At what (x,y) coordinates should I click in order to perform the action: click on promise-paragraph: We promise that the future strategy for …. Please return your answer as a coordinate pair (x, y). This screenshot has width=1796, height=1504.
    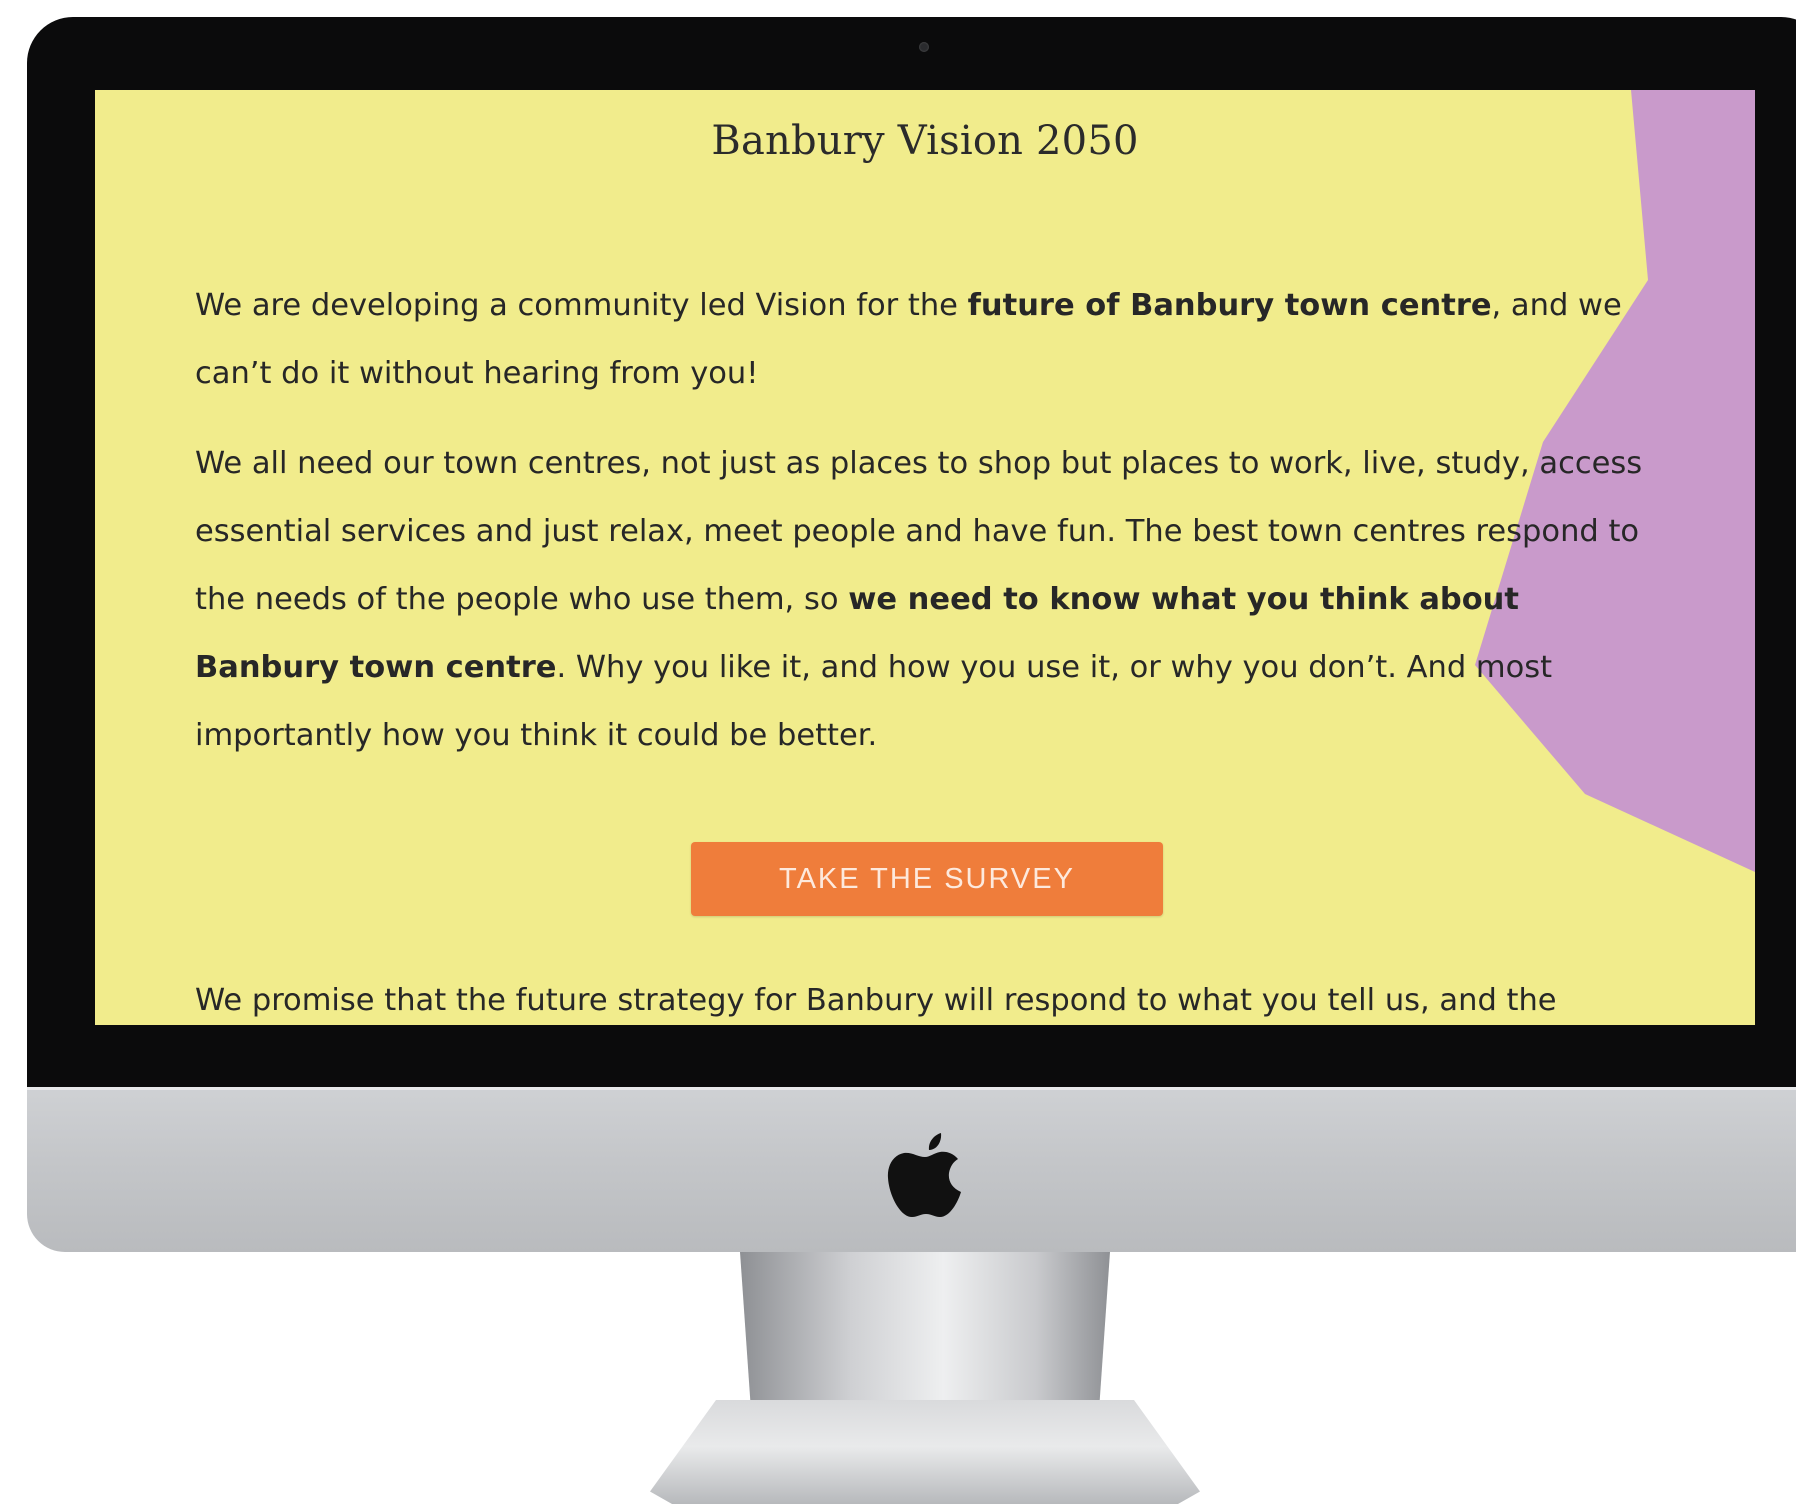
    Looking at the image, I should click on (876, 1000).